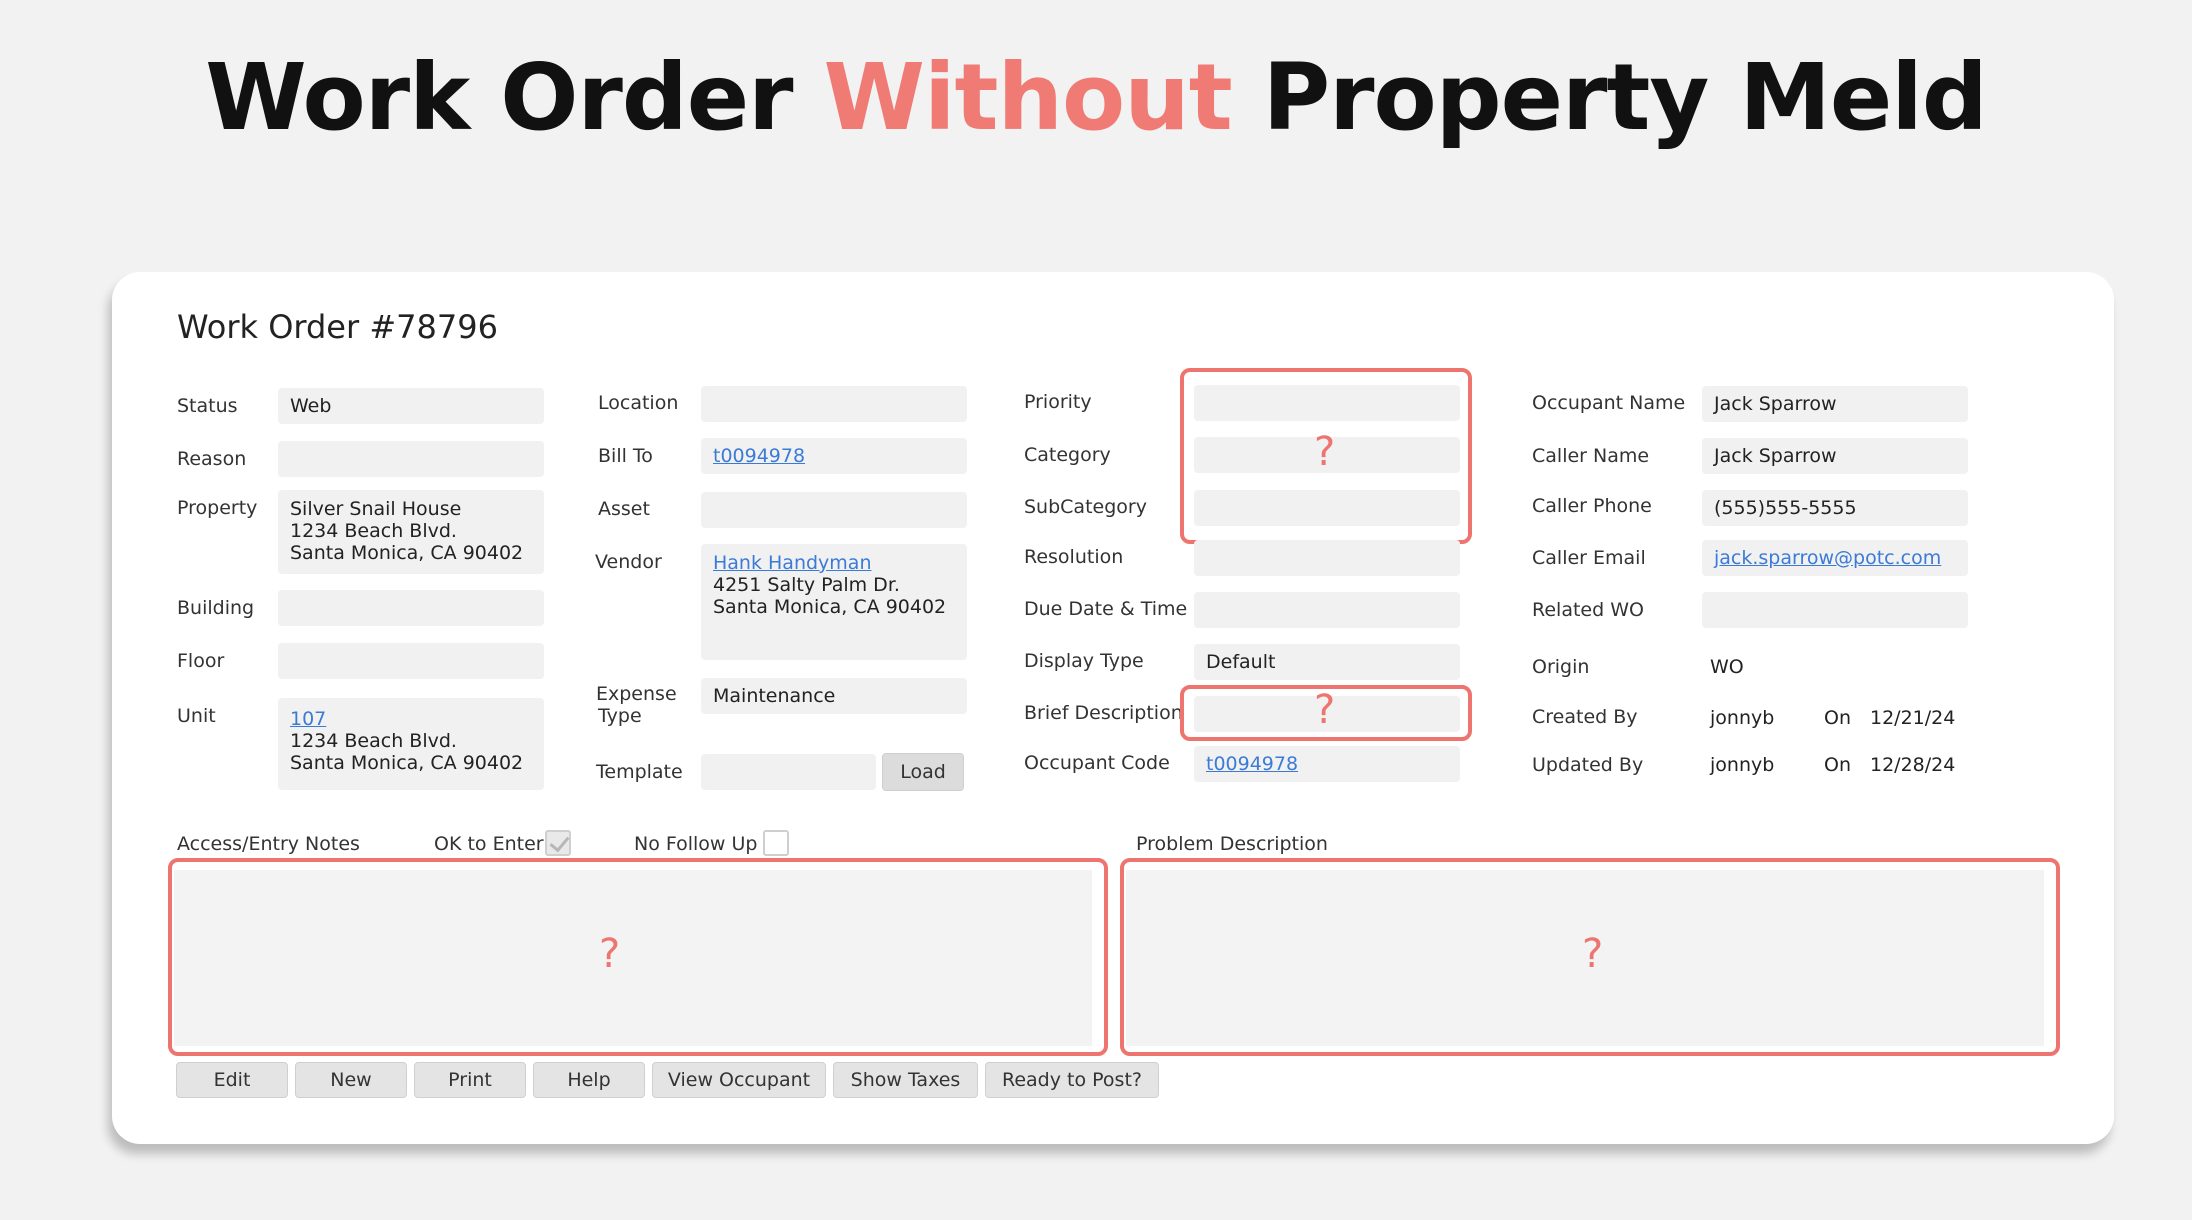  I want to click on ready-to-post-button: Ready to Post?, so click(1072, 1080).